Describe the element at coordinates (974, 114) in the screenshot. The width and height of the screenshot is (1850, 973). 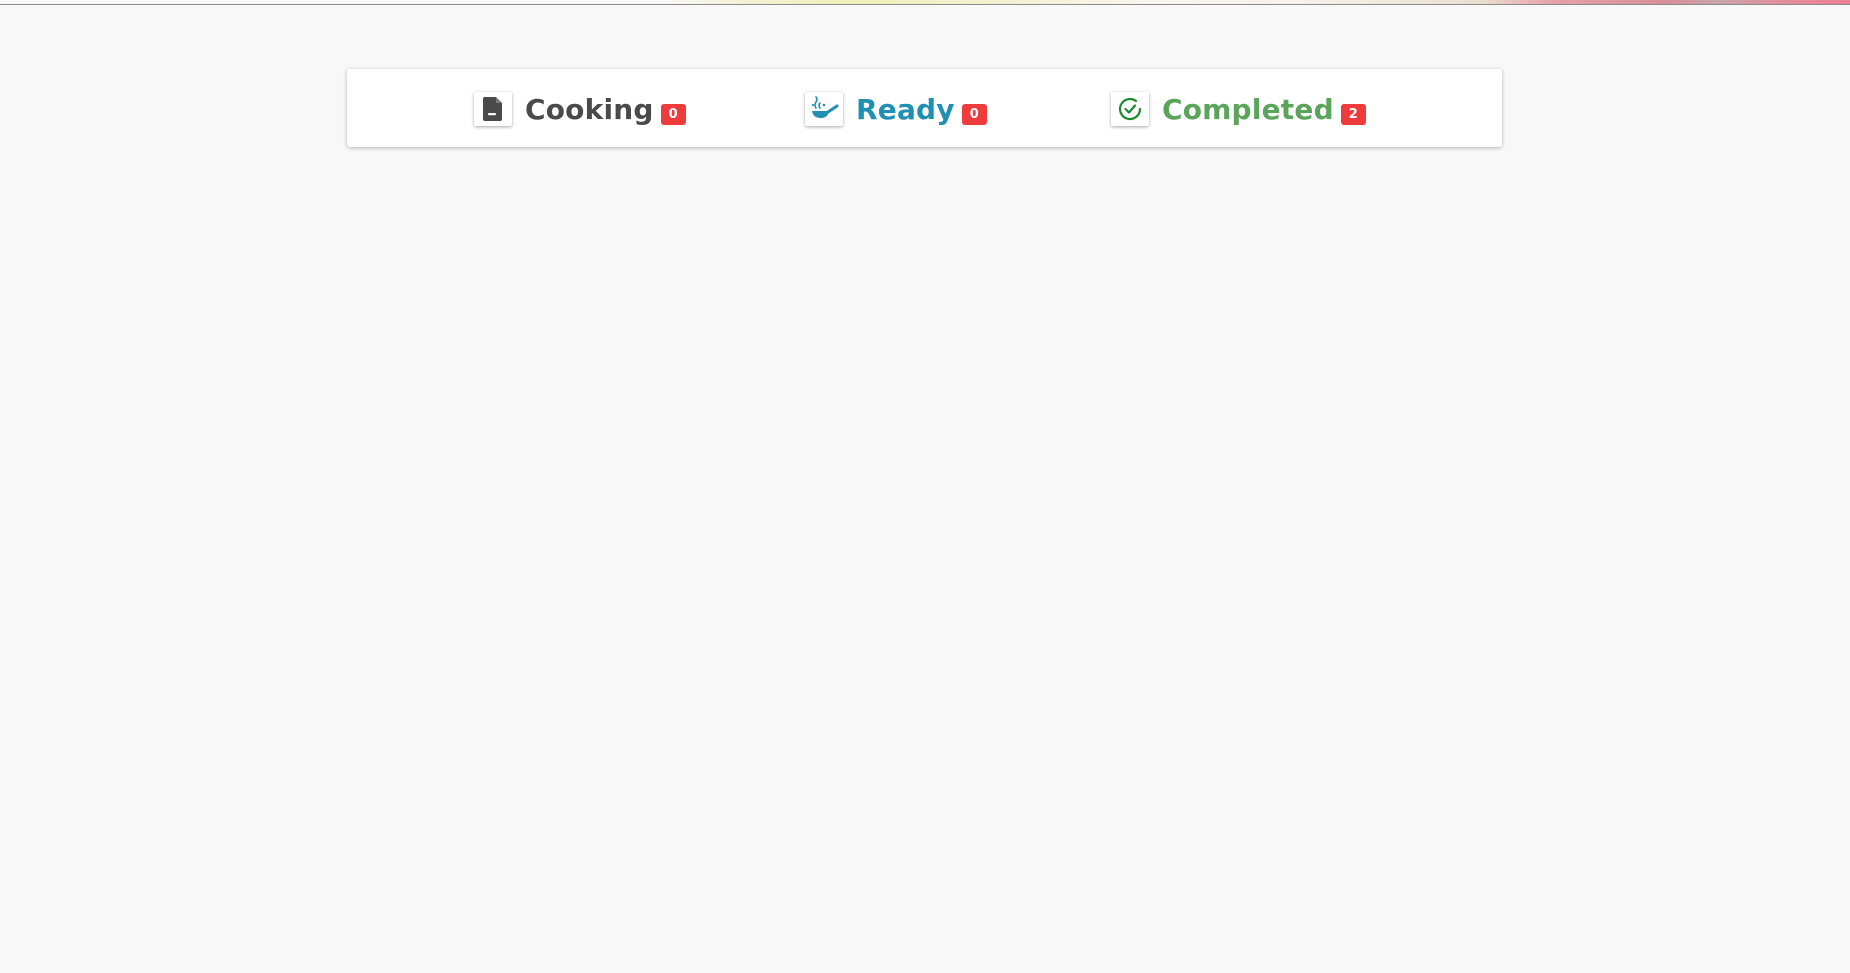
I see `tab-ready-count-badge: 0` at that location.